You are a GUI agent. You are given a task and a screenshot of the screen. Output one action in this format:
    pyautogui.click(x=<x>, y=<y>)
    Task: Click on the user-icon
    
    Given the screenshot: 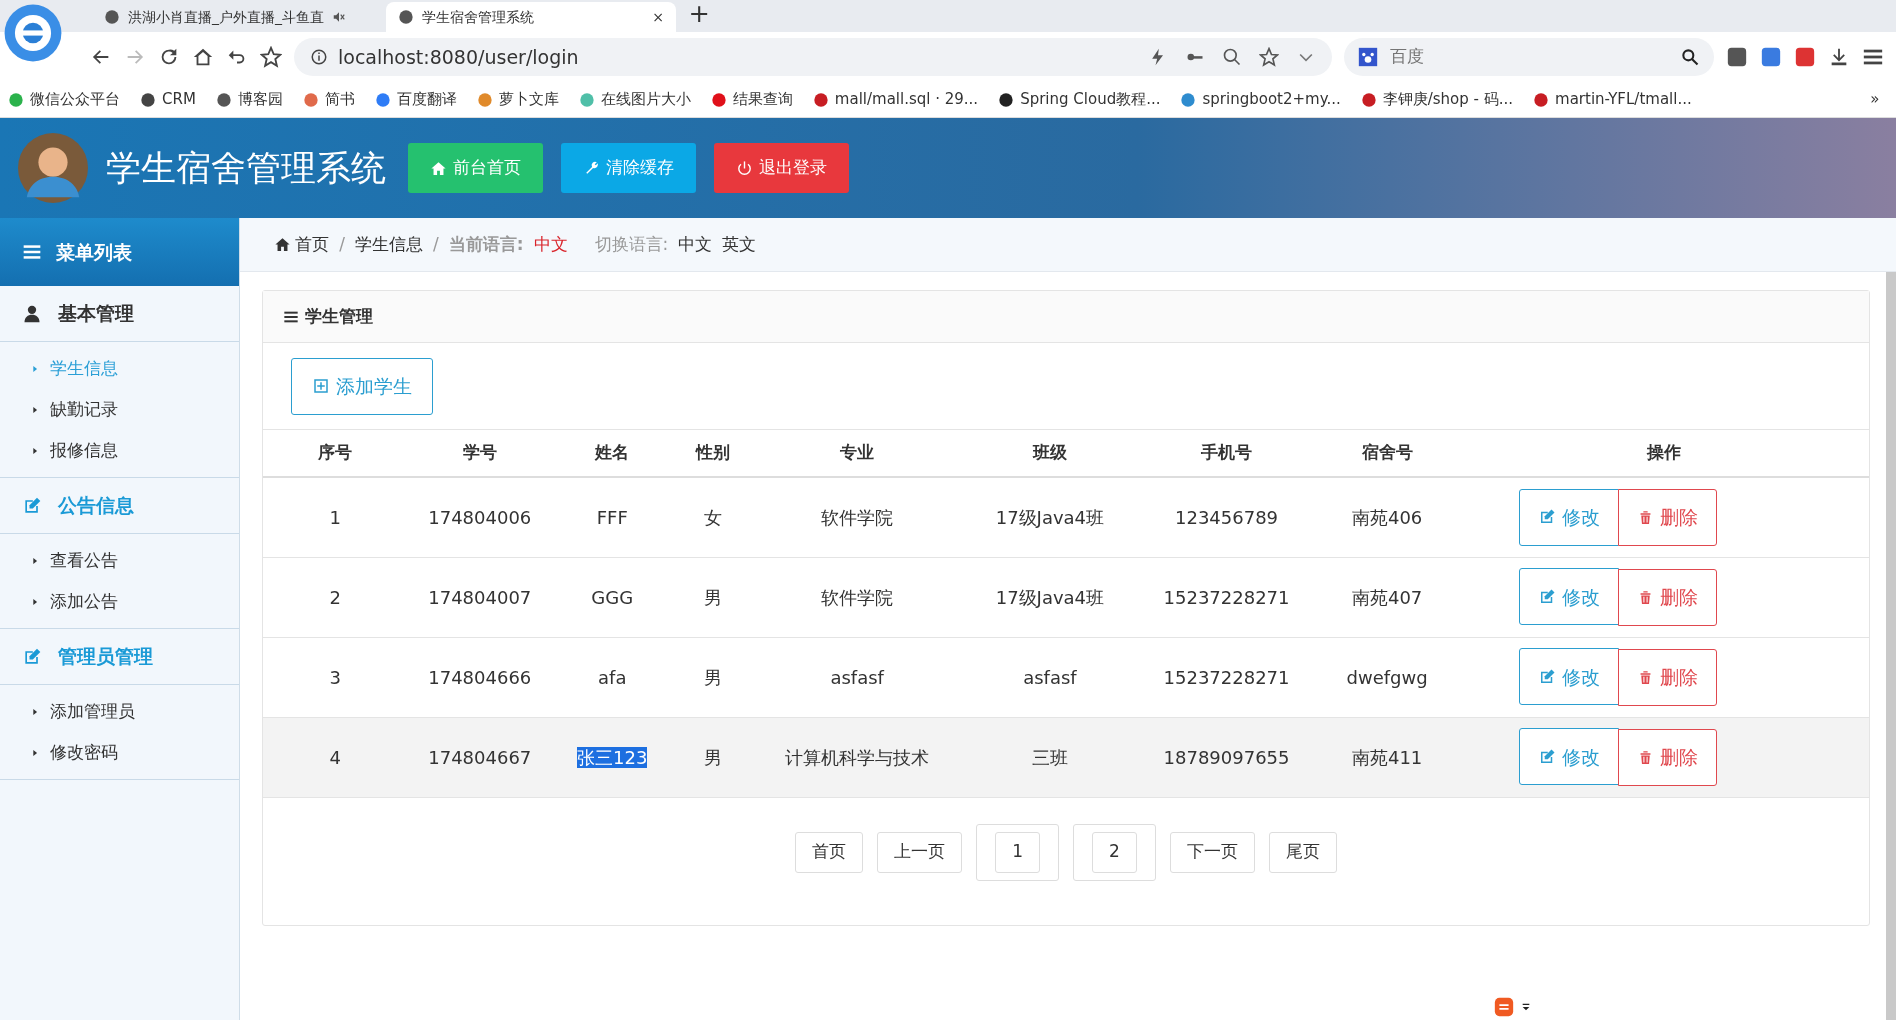 What is the action you would take?
    pyautogui.click(x=32, y=313)
    